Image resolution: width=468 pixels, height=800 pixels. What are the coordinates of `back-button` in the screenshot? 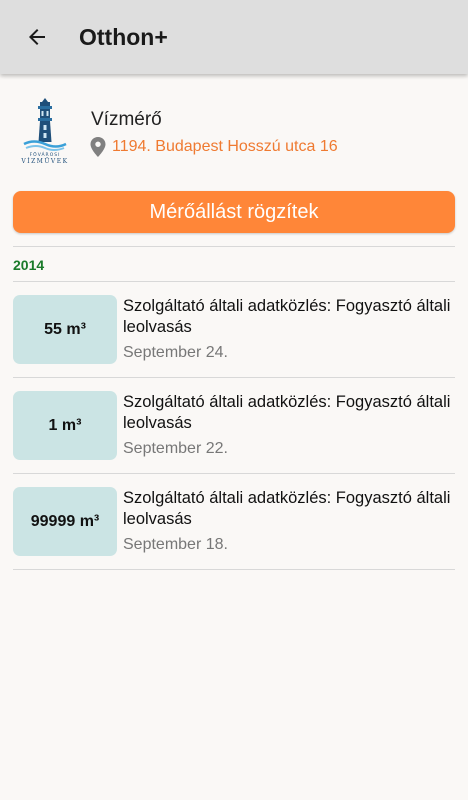 It's located at (37, 37).